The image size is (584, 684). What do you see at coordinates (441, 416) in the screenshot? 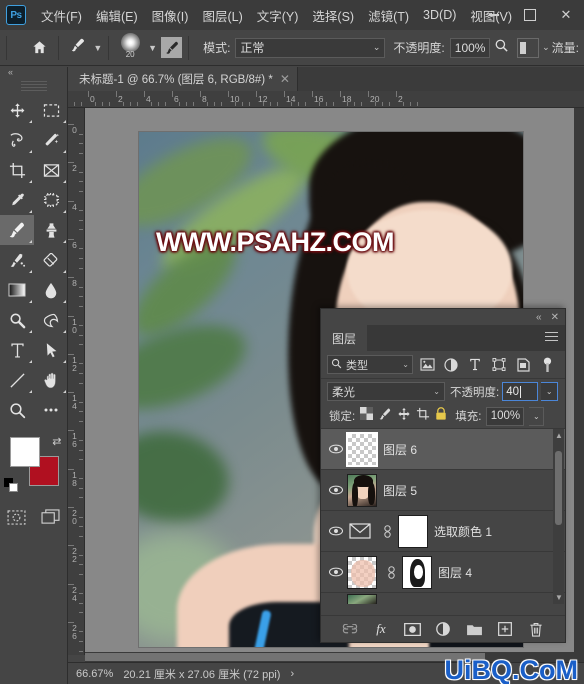
I see `lock-all-icon` at bounding box center [441, 416].